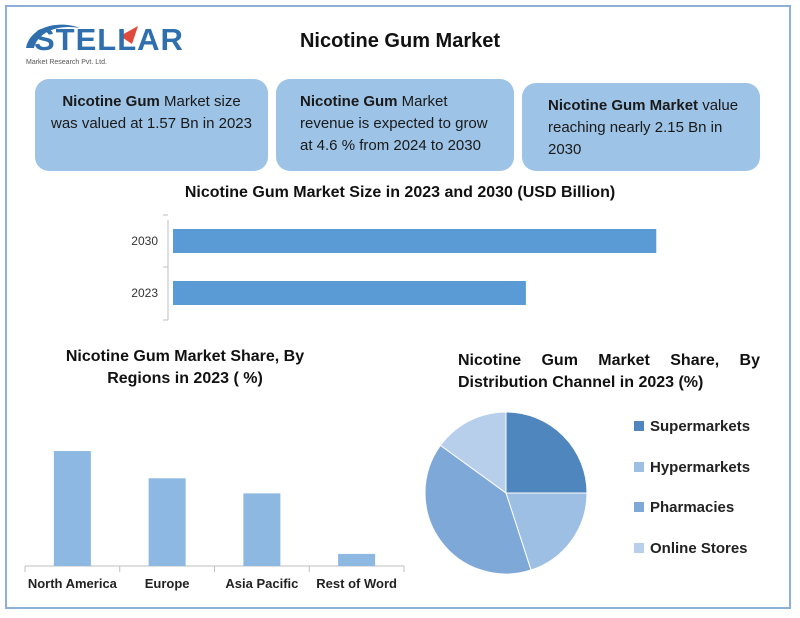 The height and width of the screenshot is (618, 800). Describe the element at coordinates (639, 467) in the screenshot. I see `legend-swatch-hypermarkets` at that location.